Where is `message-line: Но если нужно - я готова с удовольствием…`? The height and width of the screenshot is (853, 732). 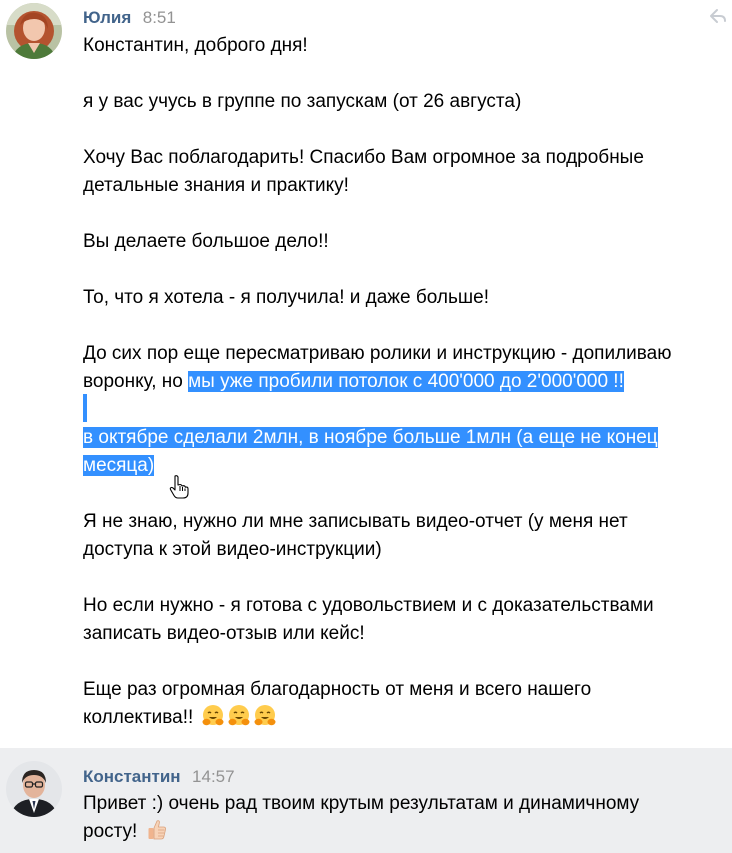
message-line: Но если нужно - я готова с удовольствием… is located at coordinates (368, 605).